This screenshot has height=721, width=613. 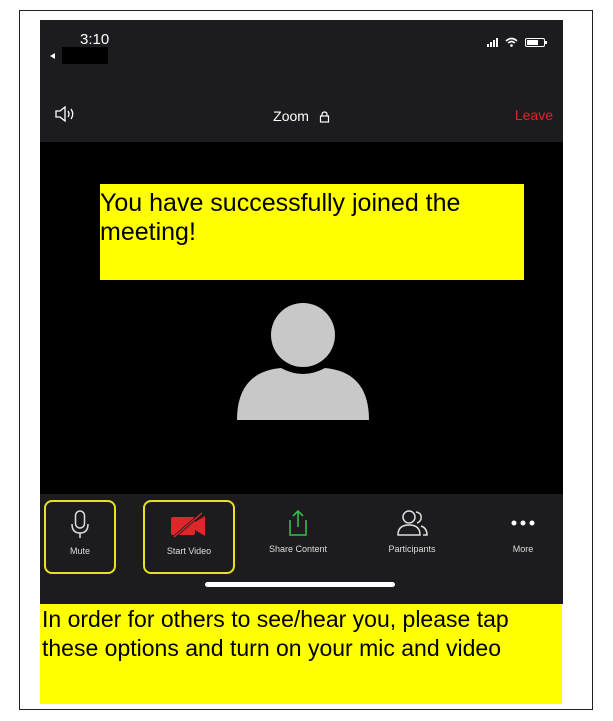 I want to click on start-video-button: Start Video, so click(x=189, y=537).